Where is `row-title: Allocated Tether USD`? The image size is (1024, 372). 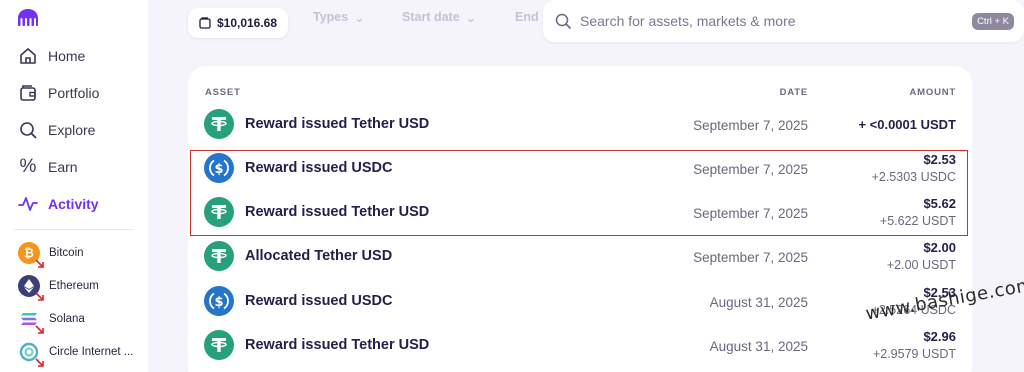
row-title: Allocated Tether USD is located at coordinates (319, 256).